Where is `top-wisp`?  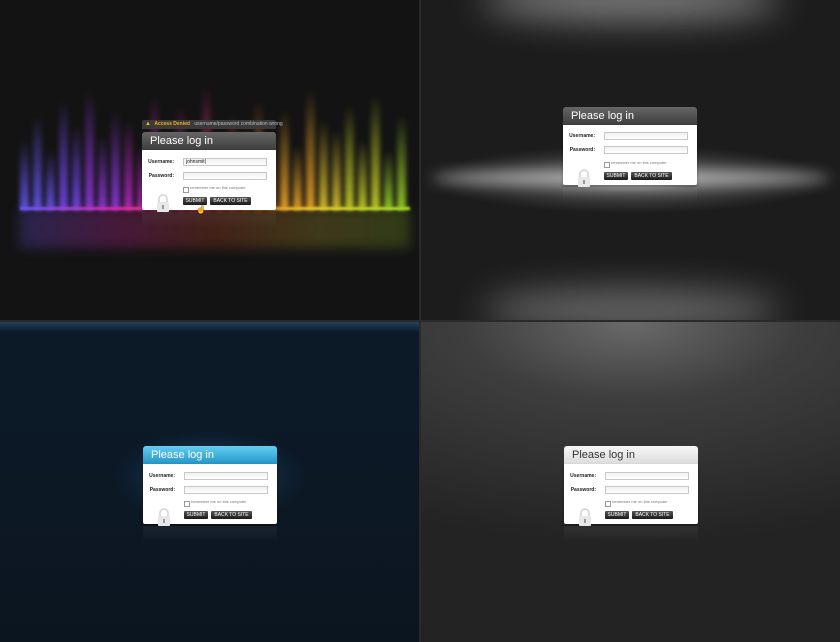 top-wisp is located at coordinates (209, 327).